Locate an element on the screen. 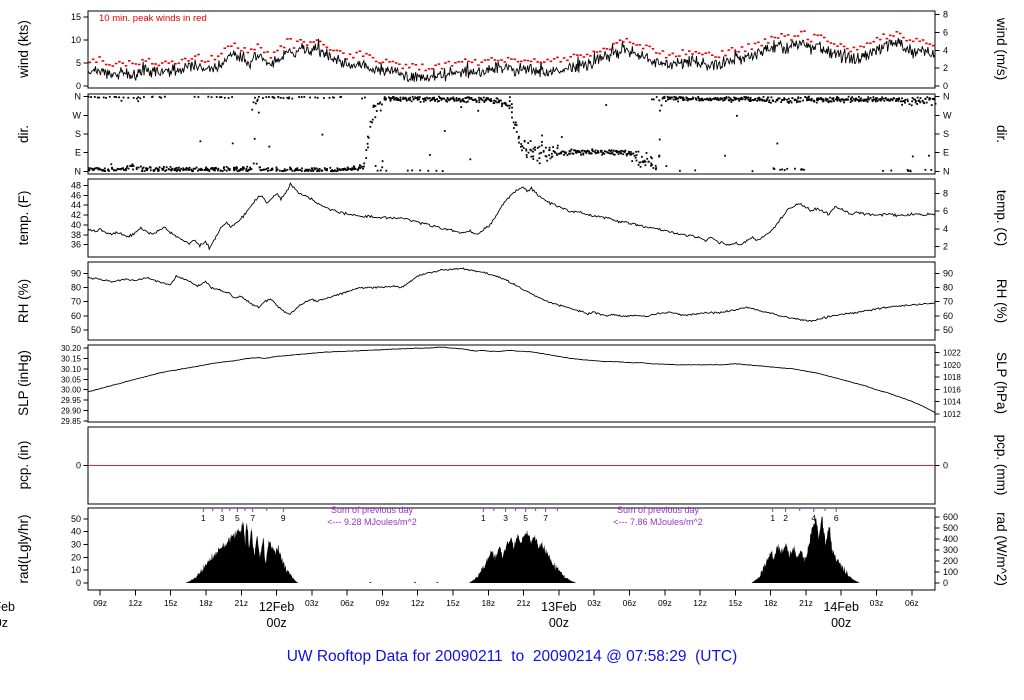  svg-text: 400 is located at coordinates (950, 539).